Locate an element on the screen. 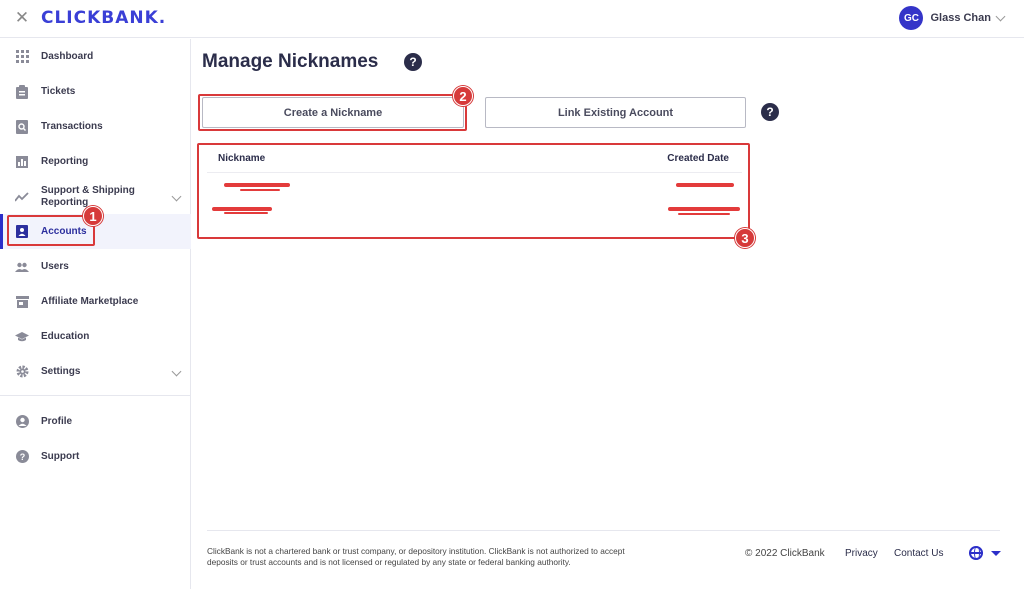 This screenshot has height=589, width=1024. sidebar-item-label: Reporting is located at coordinates (65, 161).